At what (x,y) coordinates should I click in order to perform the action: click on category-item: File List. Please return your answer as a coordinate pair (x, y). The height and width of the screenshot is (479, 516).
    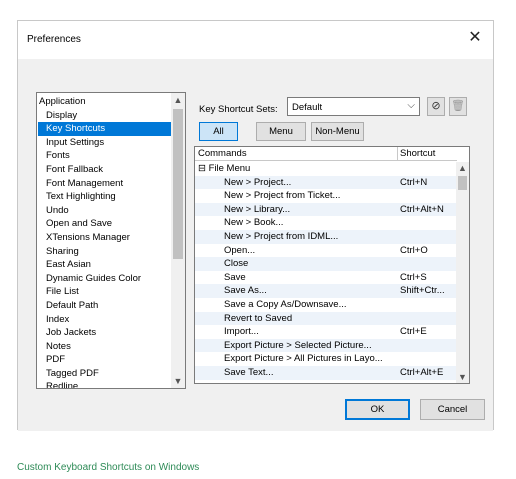
    Looking at the image, I should click on (105, 292).